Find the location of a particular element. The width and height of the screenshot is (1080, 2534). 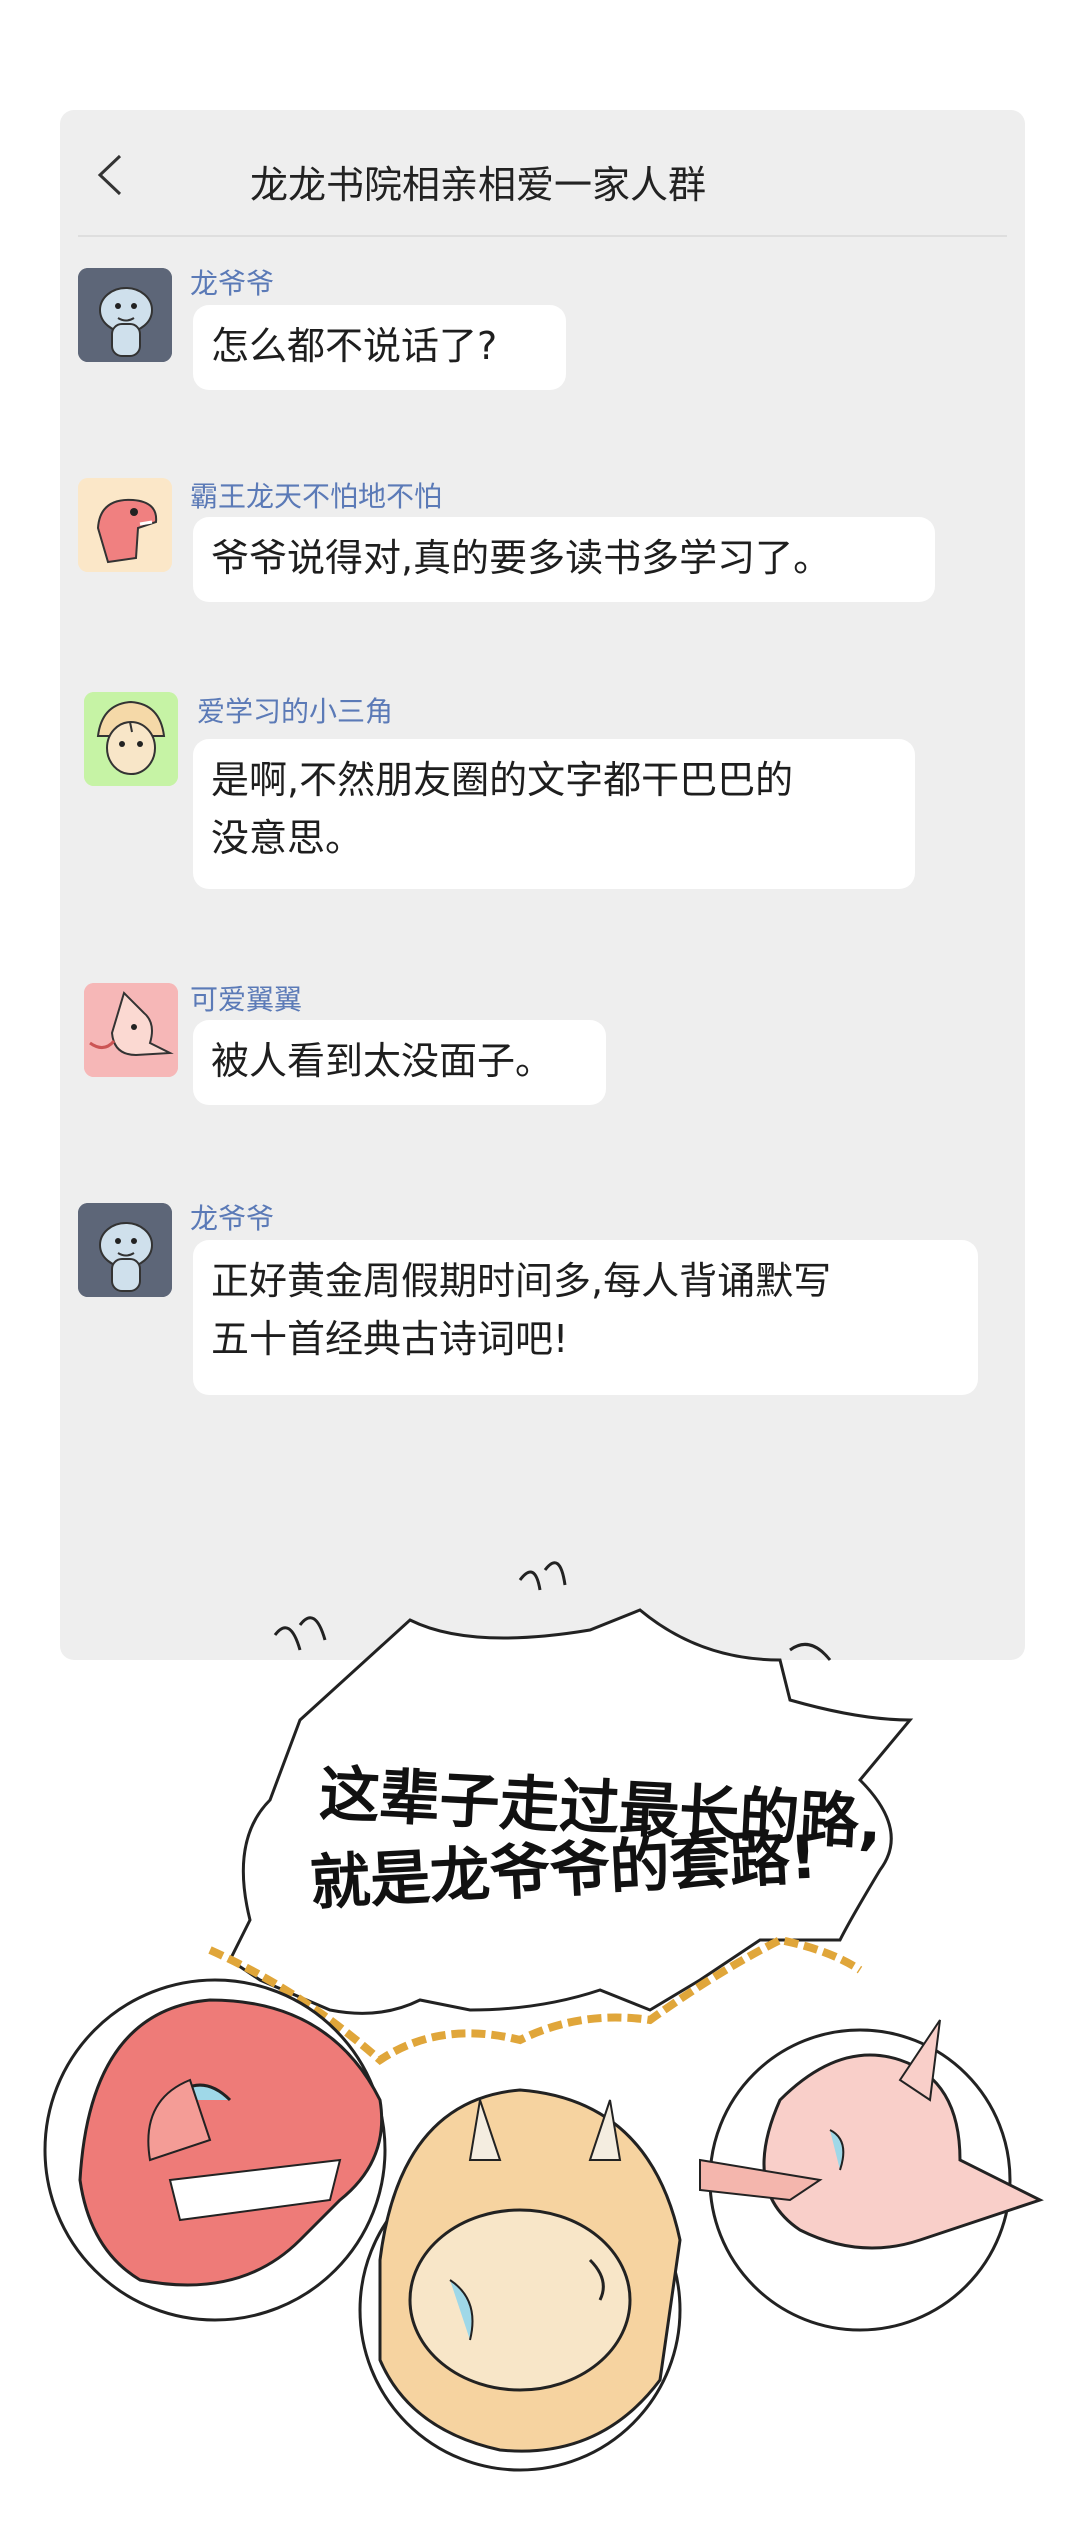

pterosaur-avatar is located at coordinates (131, 1030).